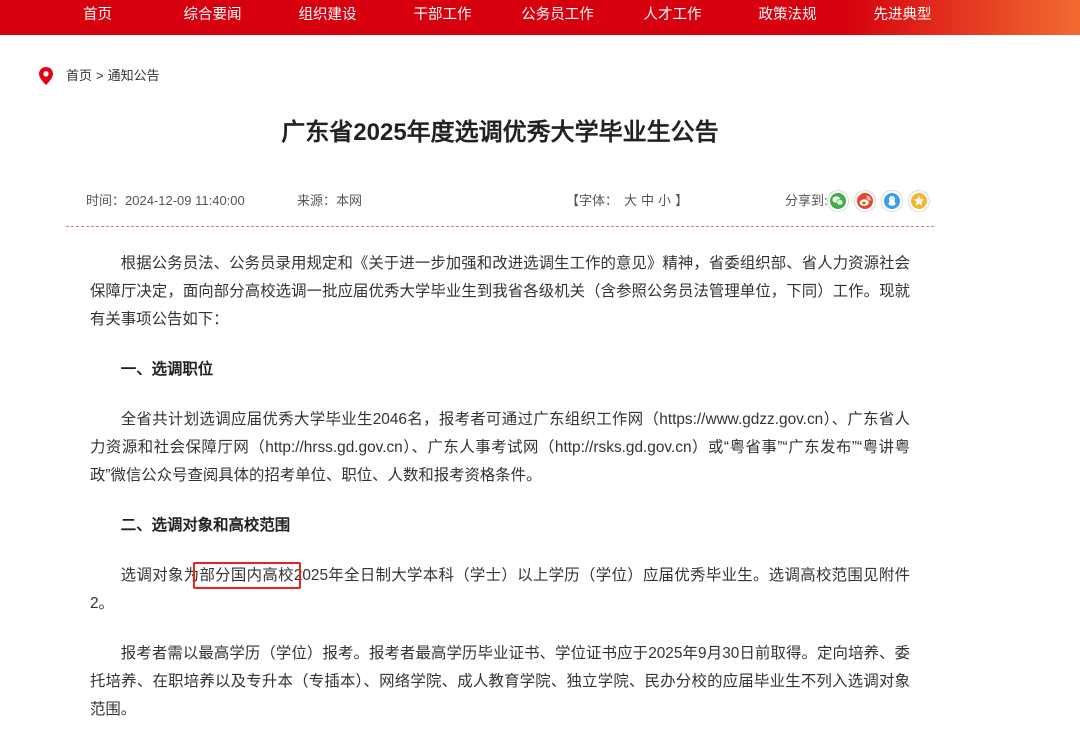  I want to click on font-size-large-button: 大, so click(630, 200).